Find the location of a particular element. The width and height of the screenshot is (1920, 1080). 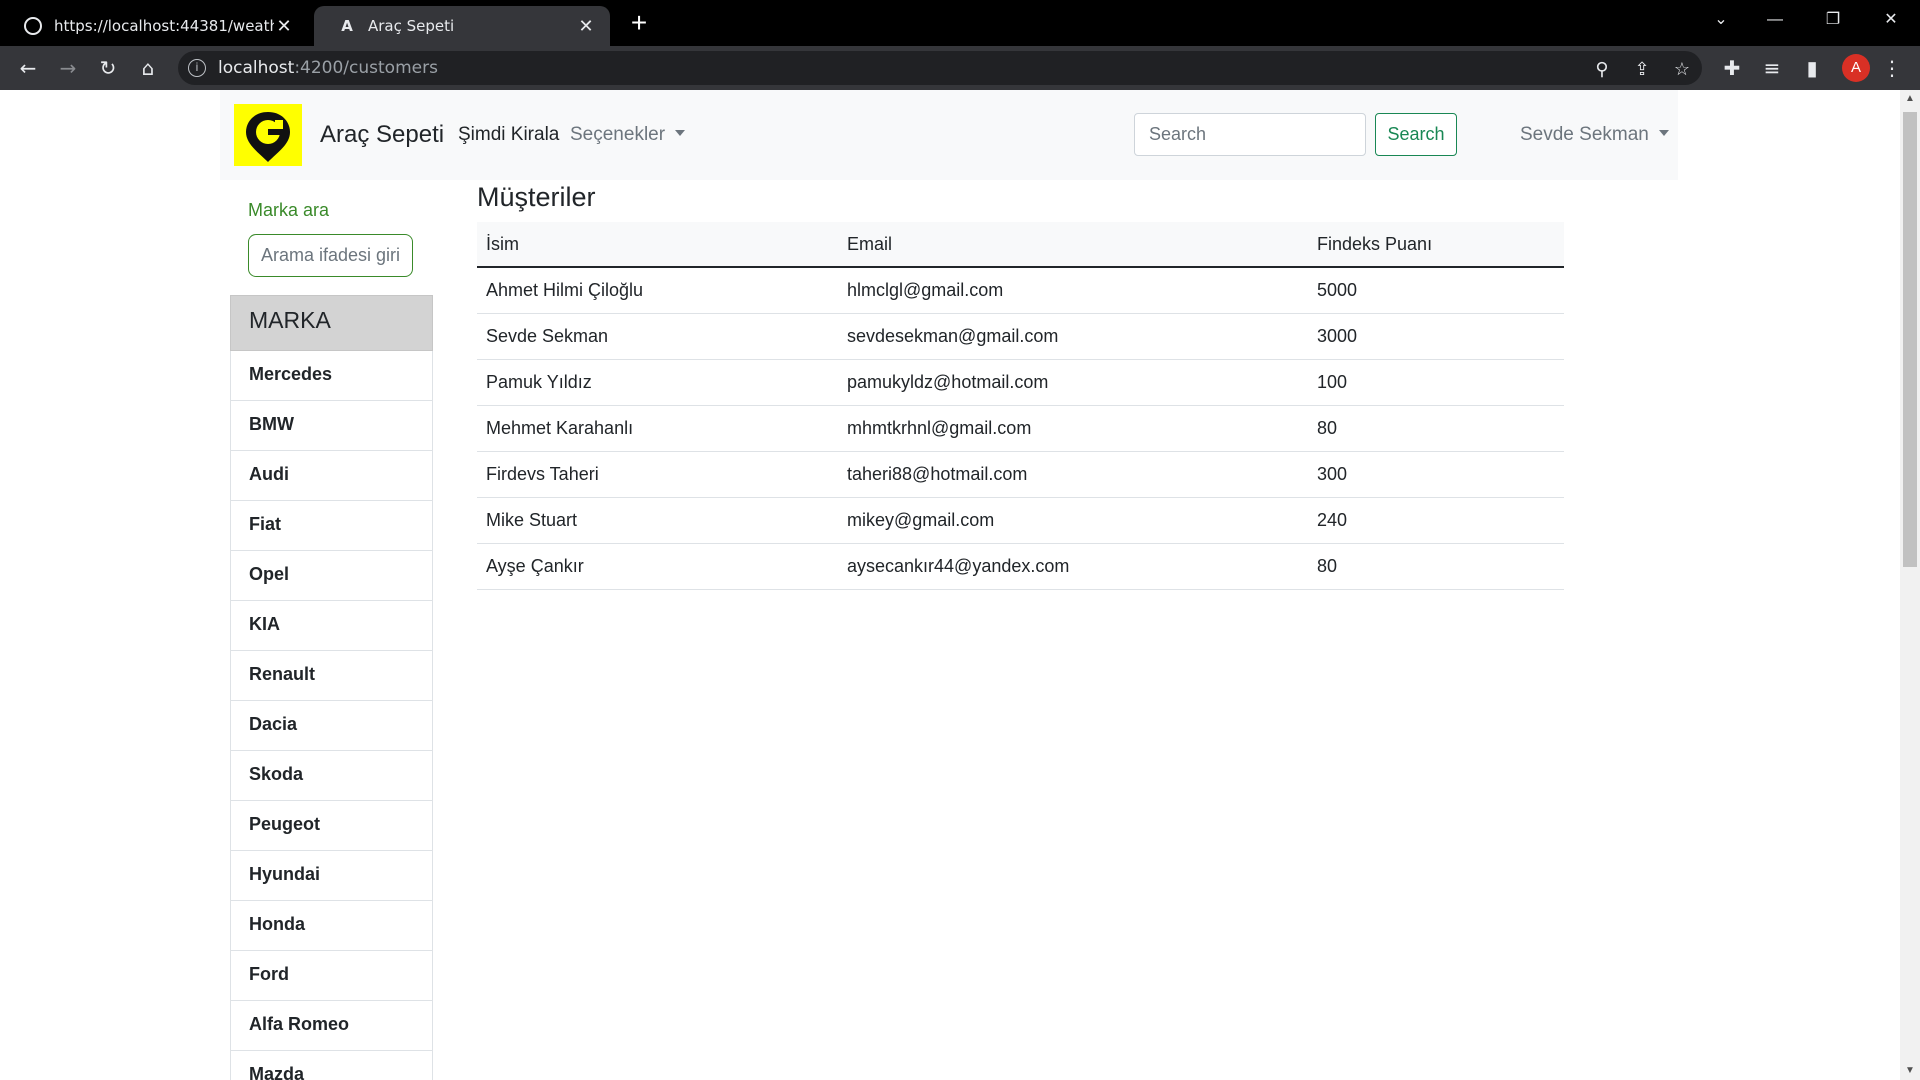

brand-item: Mercedes is located at coordinates (331, 376).